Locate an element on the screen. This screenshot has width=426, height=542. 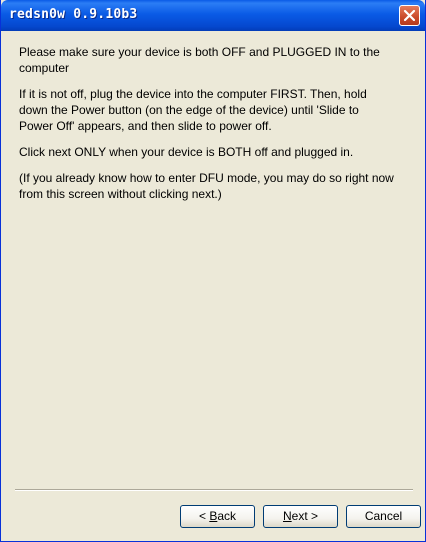
separator is located at coordinates (214, 490).